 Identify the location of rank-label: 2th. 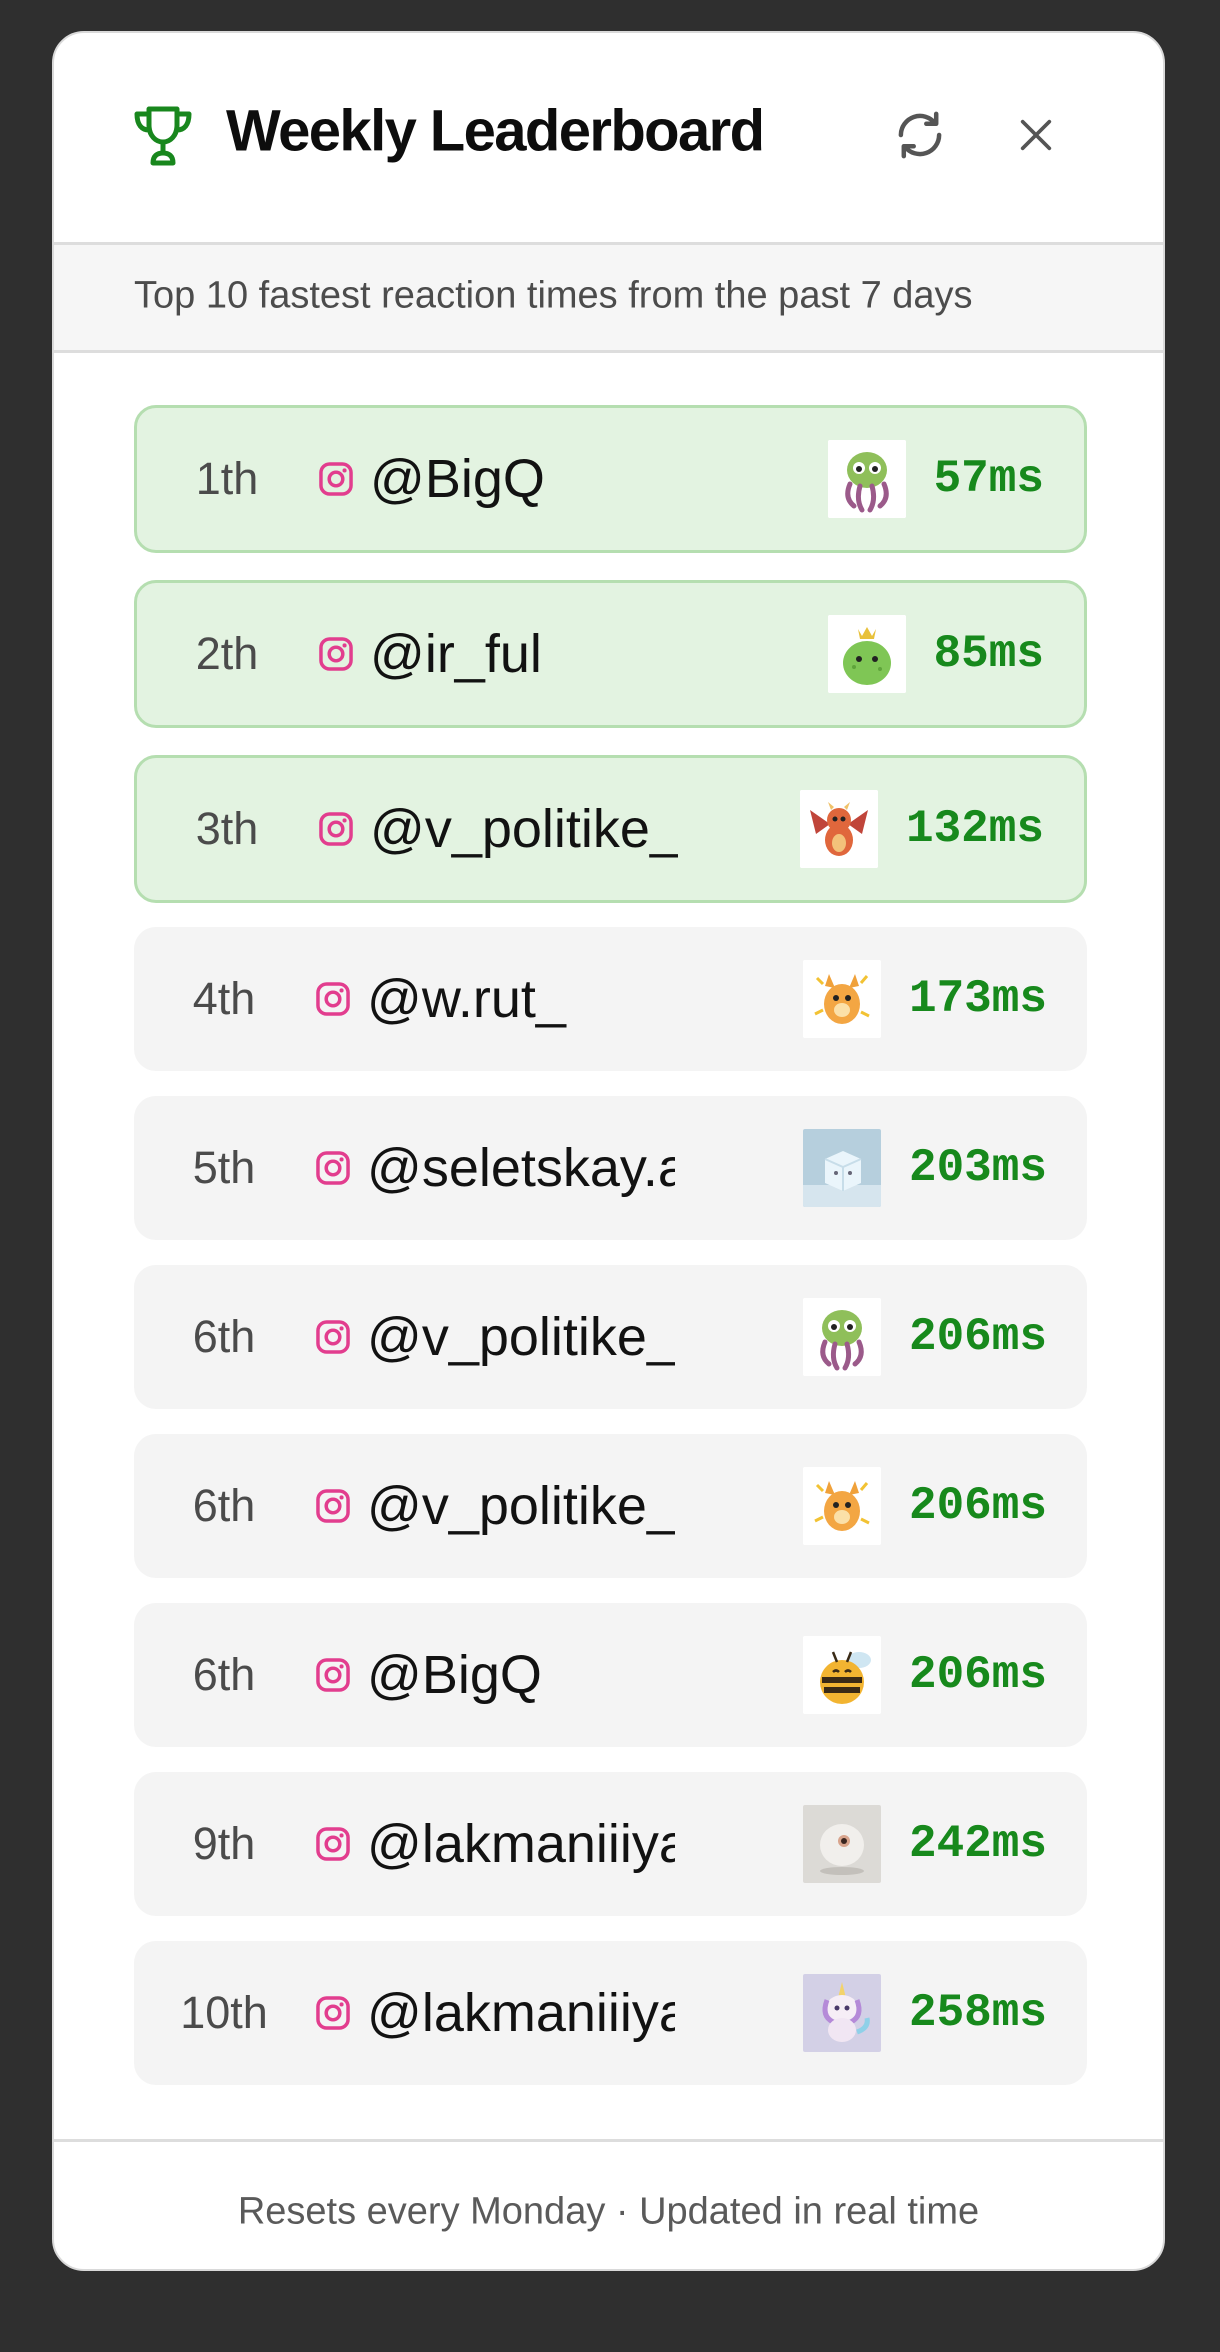
(227, 653).